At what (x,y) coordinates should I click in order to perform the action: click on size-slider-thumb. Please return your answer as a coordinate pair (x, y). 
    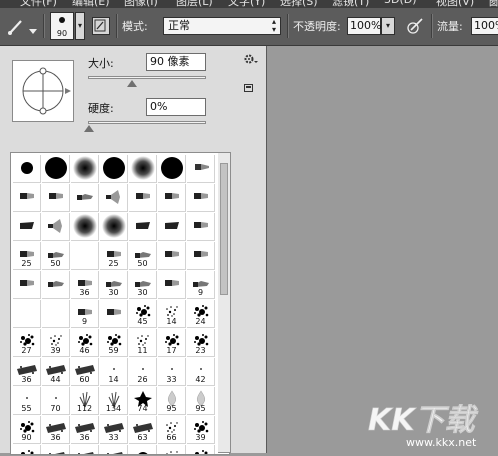
    Looking at the image, I should click on (131, 83).